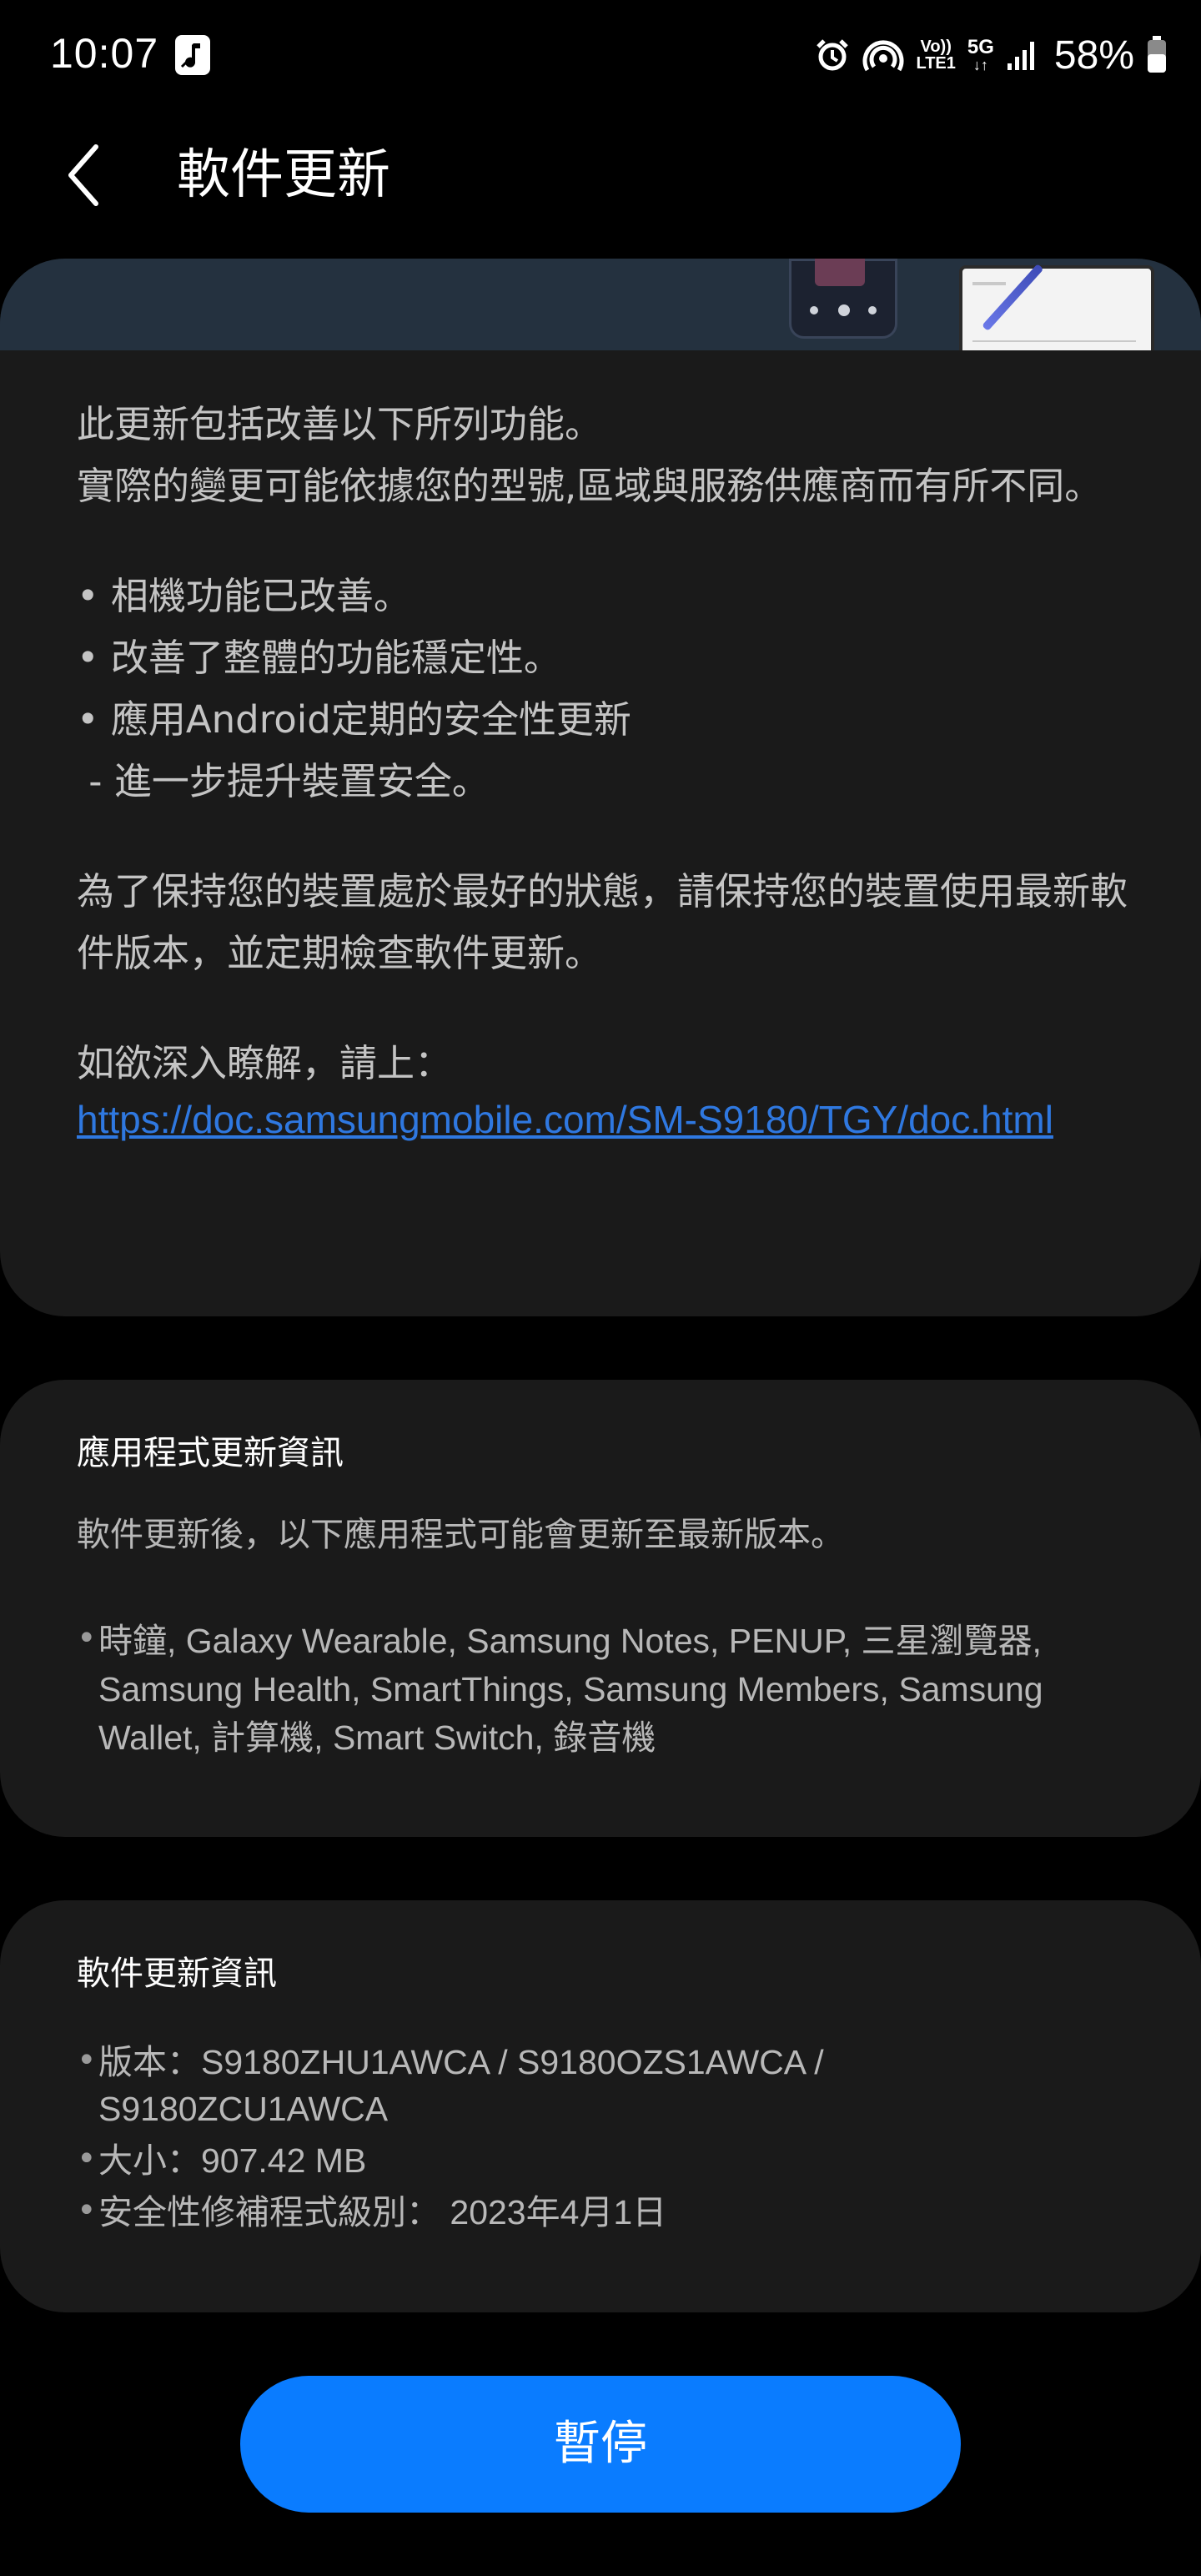 The image size is (1201, 2576). I want to click on release-bullet: • 改善了整體的功能穩定性。, so click(319, 658).